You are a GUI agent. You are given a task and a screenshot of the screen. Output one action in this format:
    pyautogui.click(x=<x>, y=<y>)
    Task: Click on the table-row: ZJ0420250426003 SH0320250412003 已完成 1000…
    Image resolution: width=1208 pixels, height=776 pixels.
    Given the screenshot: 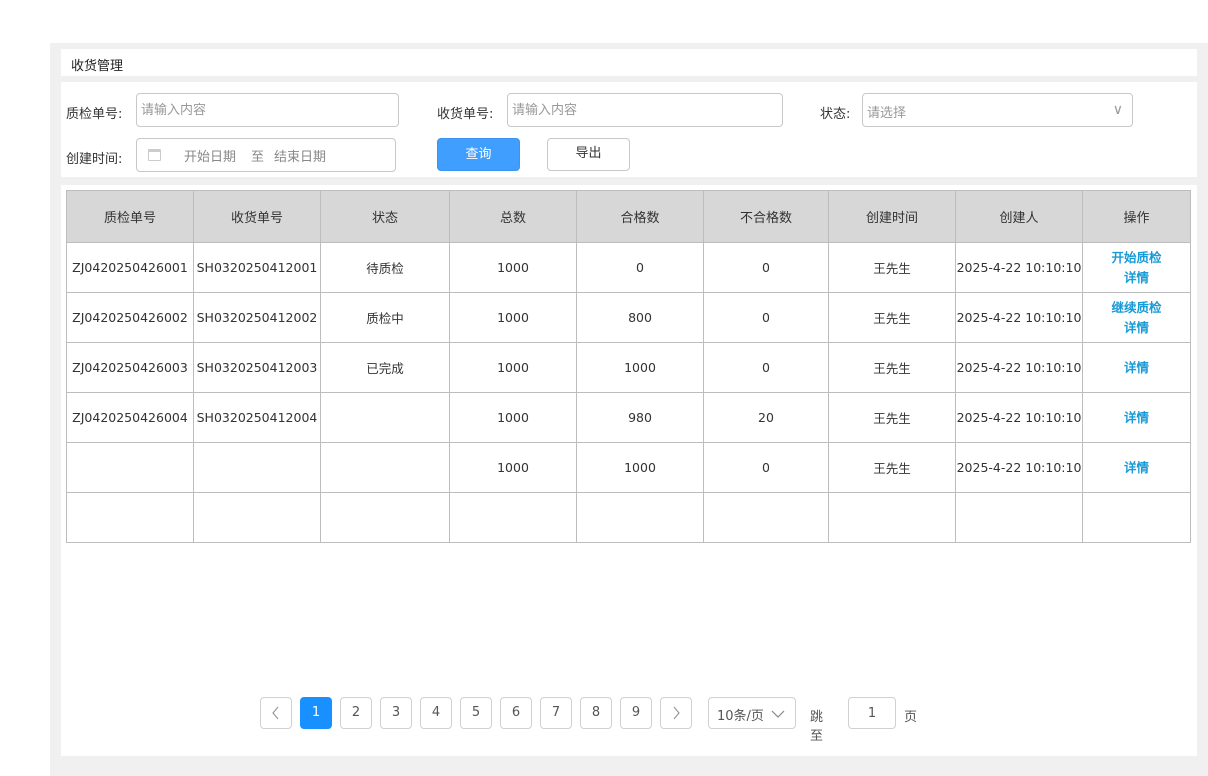 What is the action you would take?
    pyautogui.click(x=628, y=367)
    